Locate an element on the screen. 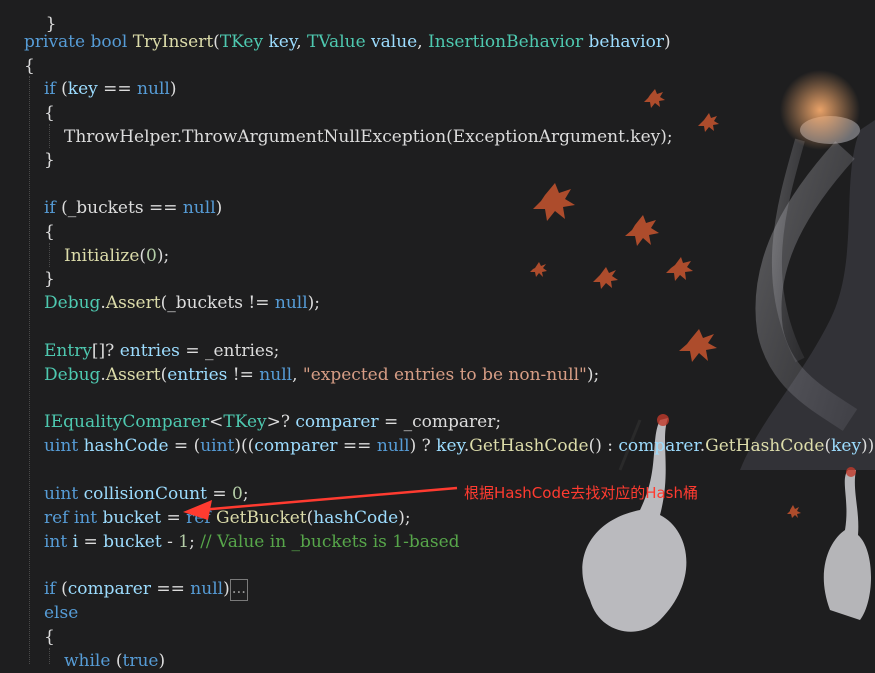  code-line: while (true) is located at coordinates (114, 661).